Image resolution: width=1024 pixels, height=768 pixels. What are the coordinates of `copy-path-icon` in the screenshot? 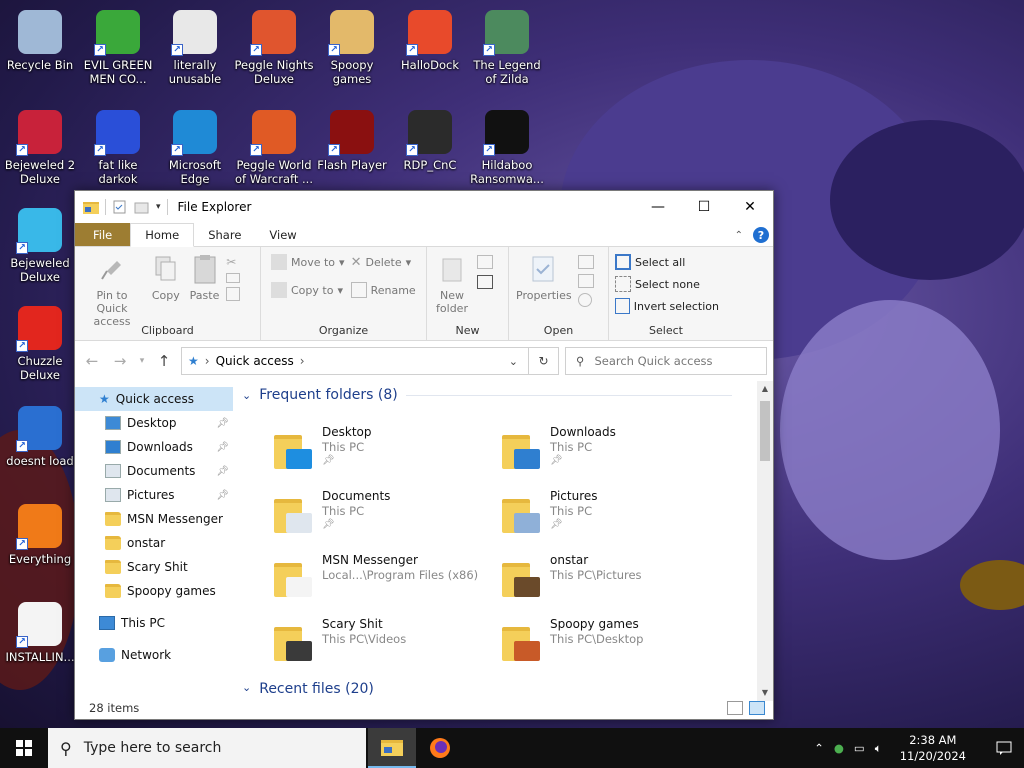 It's located at (233, 278).